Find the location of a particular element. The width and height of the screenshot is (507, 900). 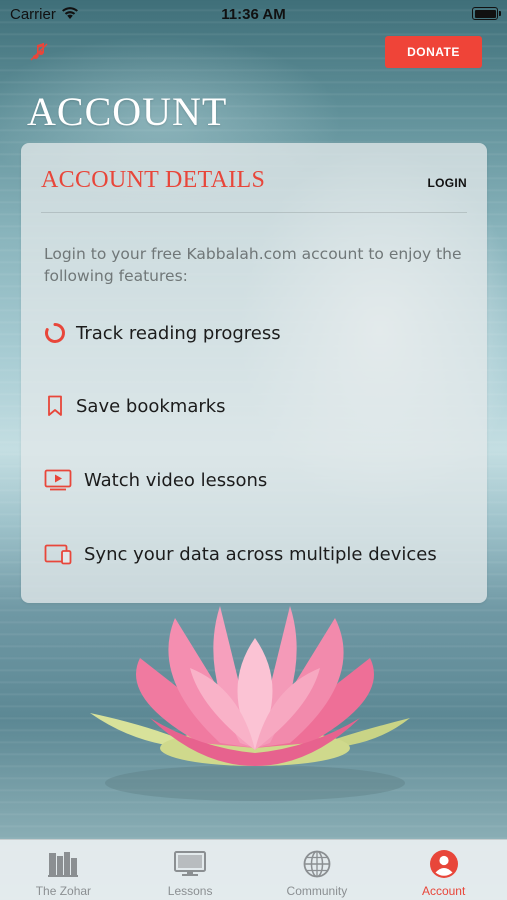

tab-community: Community is located at coordinates (317, 870).